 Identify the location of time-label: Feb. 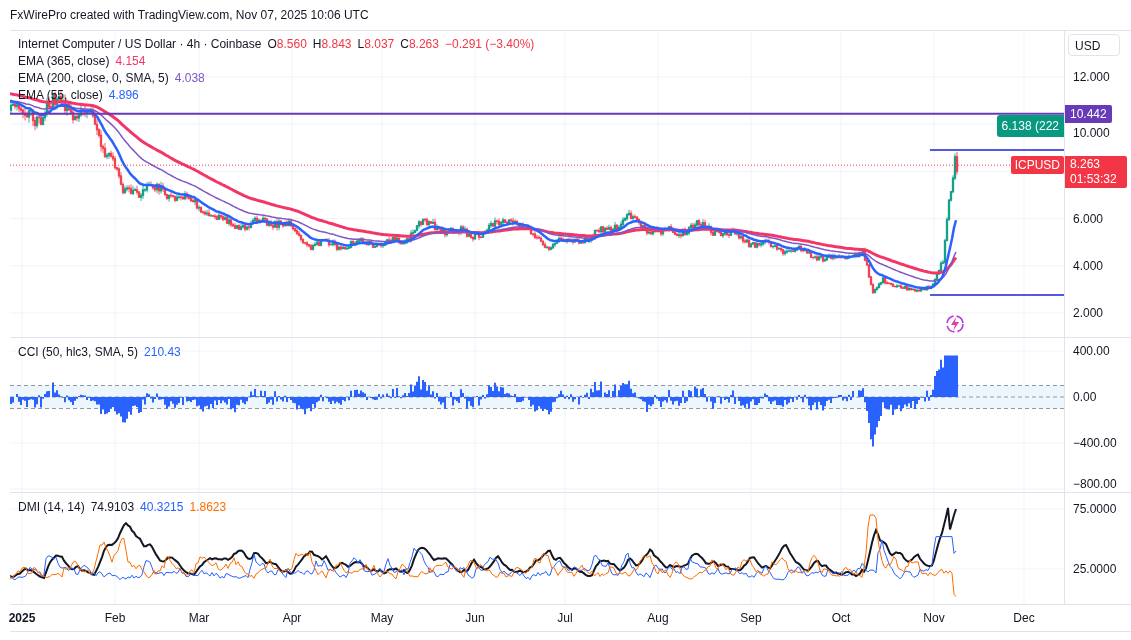
(115, 618).